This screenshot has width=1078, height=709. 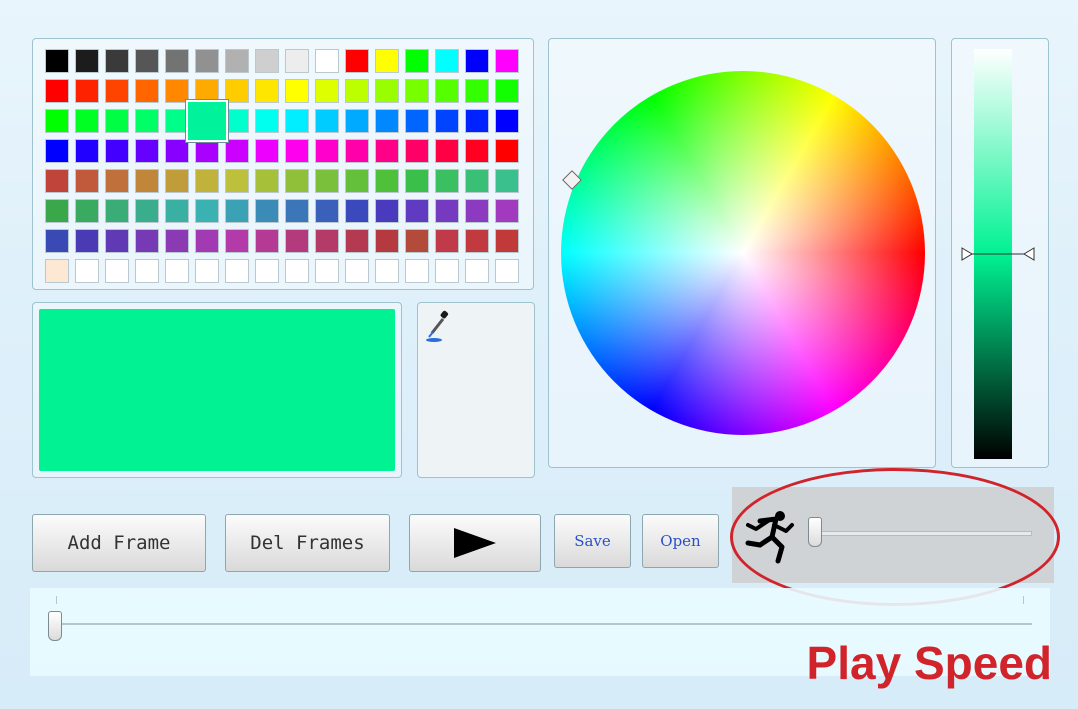 I want to click on open-button: Open, so click(x=680, y=541).